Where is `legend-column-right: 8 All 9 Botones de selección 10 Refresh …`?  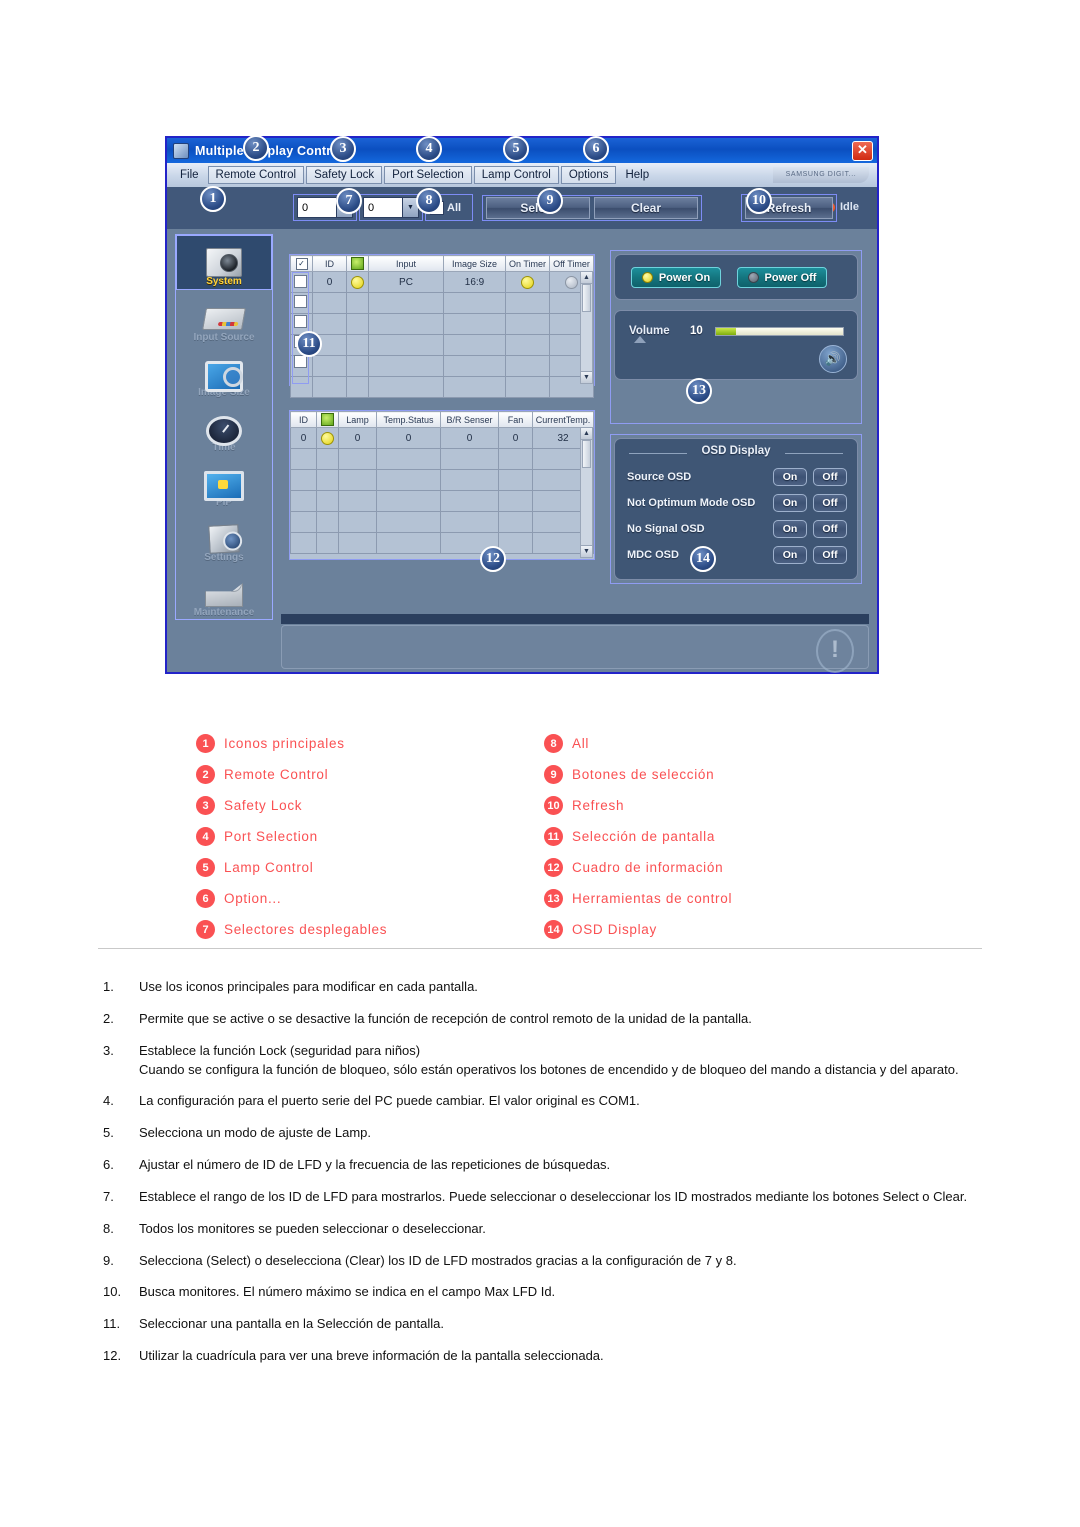 legend-column-right: 8 All 9 Botones de selección 10 Refresh … is located at coordinates (638, 836).